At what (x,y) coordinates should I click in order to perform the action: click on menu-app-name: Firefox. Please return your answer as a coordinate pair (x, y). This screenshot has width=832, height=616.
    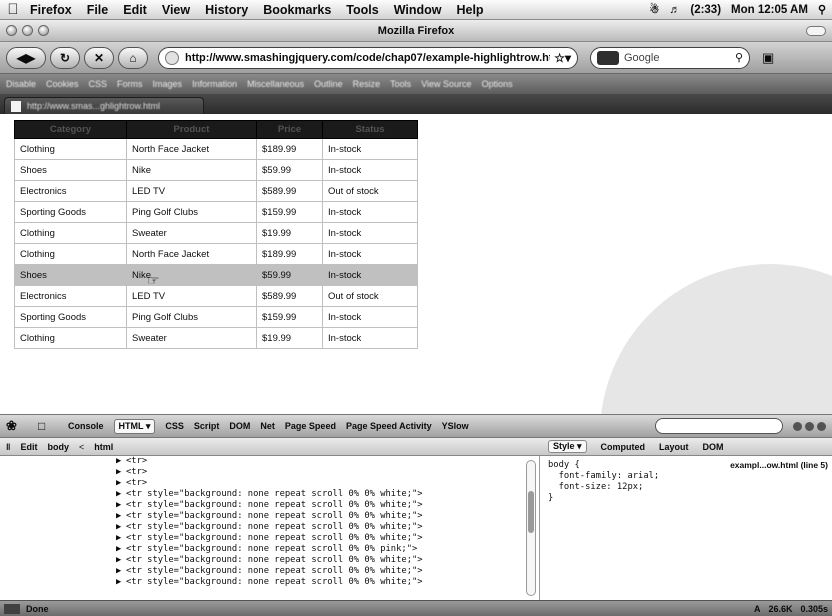
    Looking at the image, I should click on (51, 10).